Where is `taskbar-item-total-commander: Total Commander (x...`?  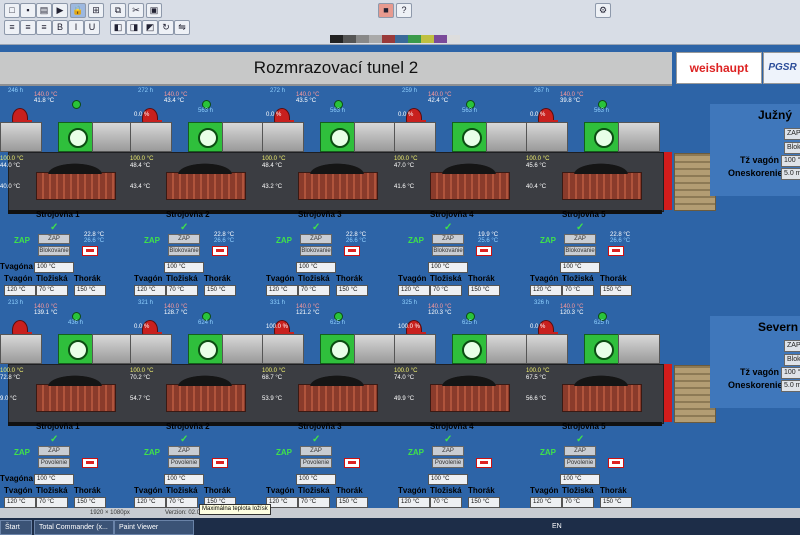
taskbar-item-total-commander: Total Commander (x... is located at coordinates (74, 527).